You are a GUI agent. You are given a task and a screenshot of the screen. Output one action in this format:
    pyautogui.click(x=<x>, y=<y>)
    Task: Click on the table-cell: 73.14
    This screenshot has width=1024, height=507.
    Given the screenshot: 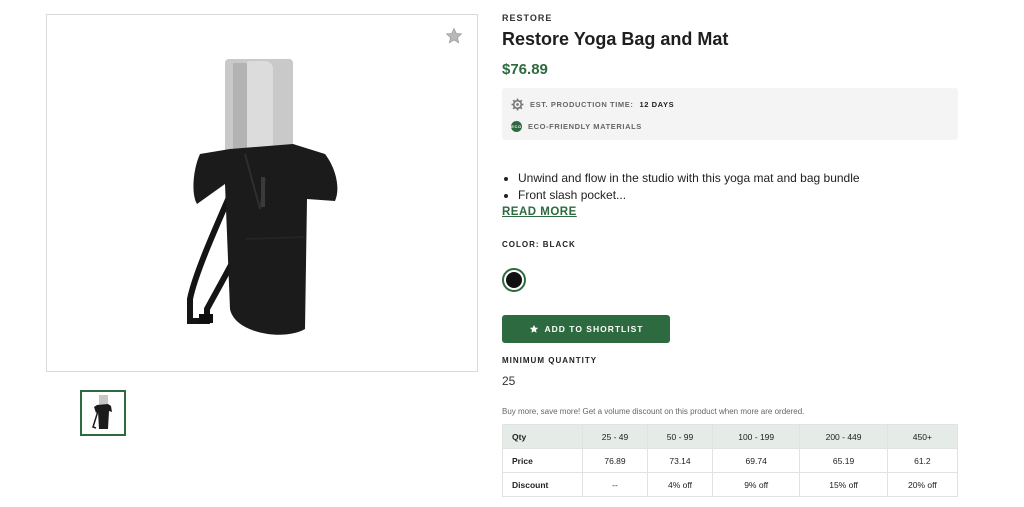 What is the action you would take?
    pyautogui.click(x=680, y=460)
    